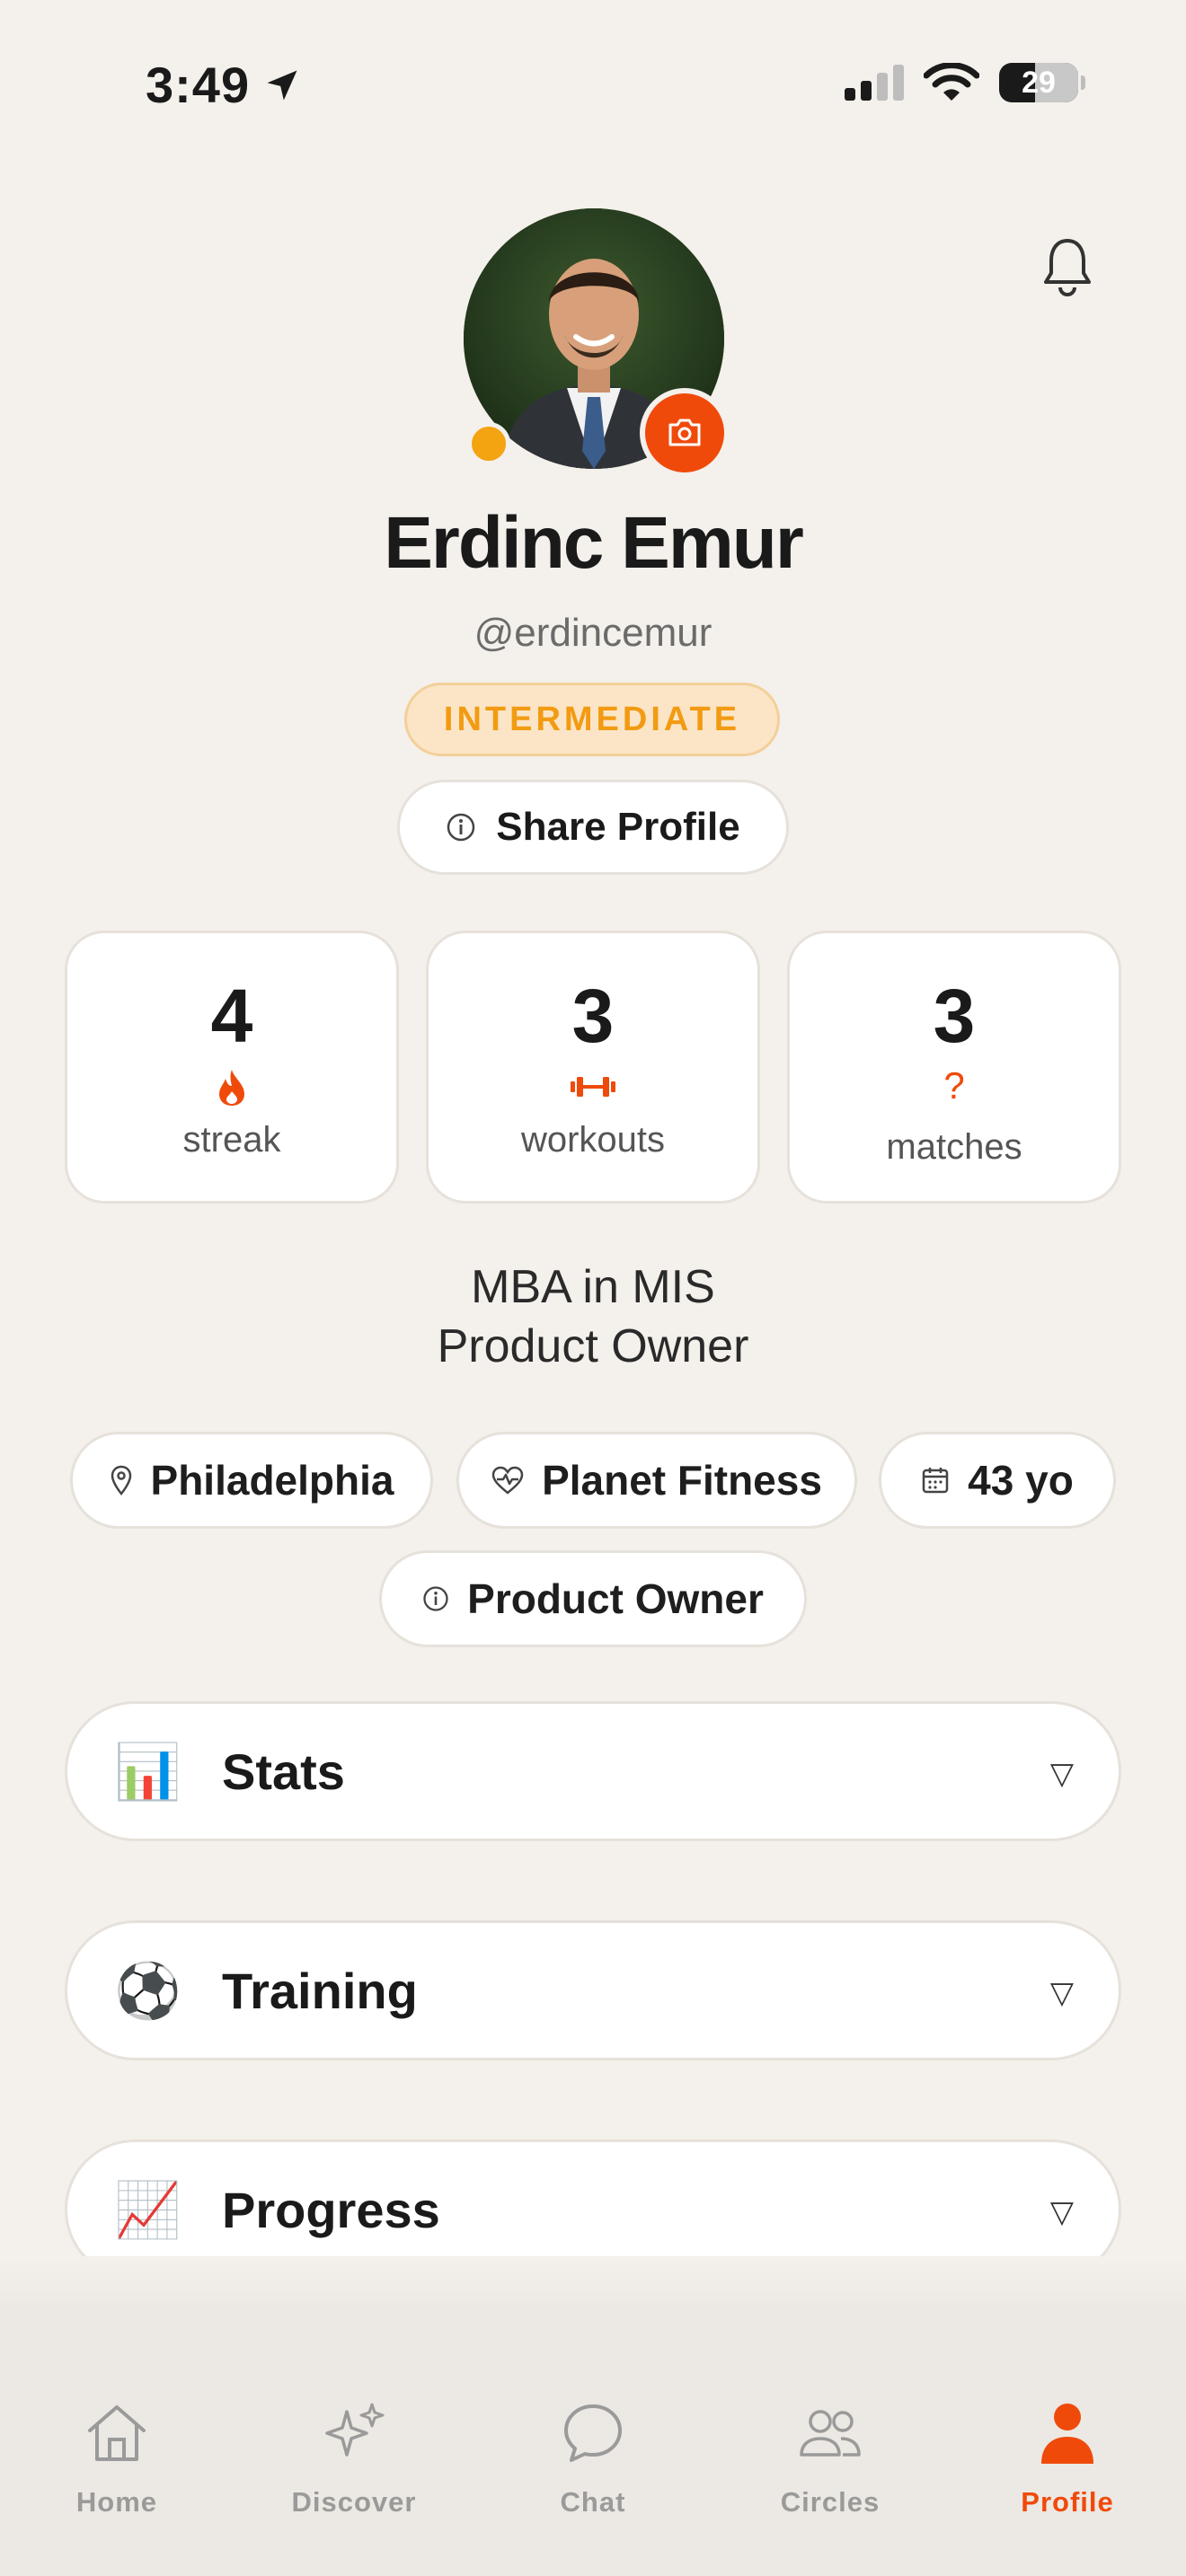 Image resolution: width=1186 pixels, height=2576 pixels. I want to click on people-icon, so click(830, 2433).